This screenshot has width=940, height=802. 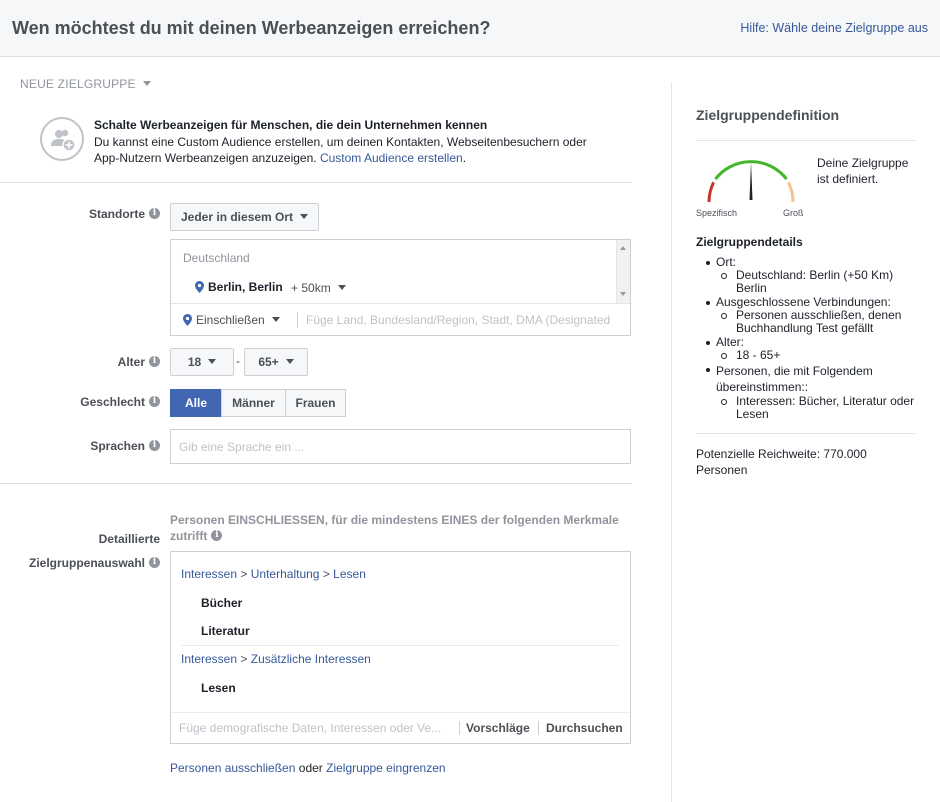 I want to click on targeting-breadcrumb: Interessen > Zusätzliche Interessen, so click(x=276, y=659).